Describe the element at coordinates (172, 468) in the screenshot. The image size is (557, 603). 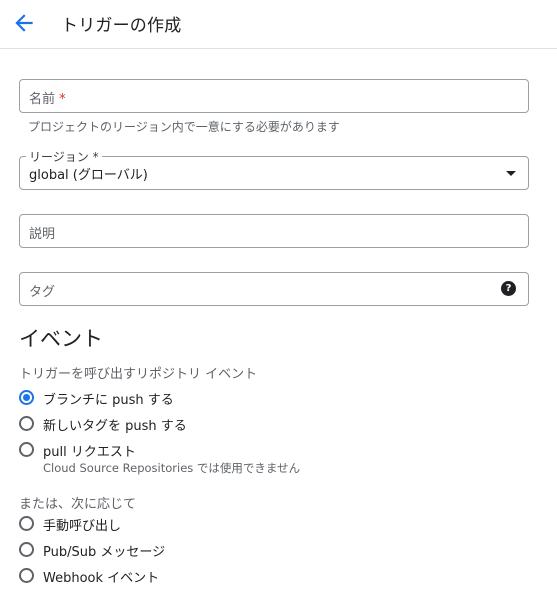
I see `pull-request-note: Cloud Source Repositories では使用できません` at that location.